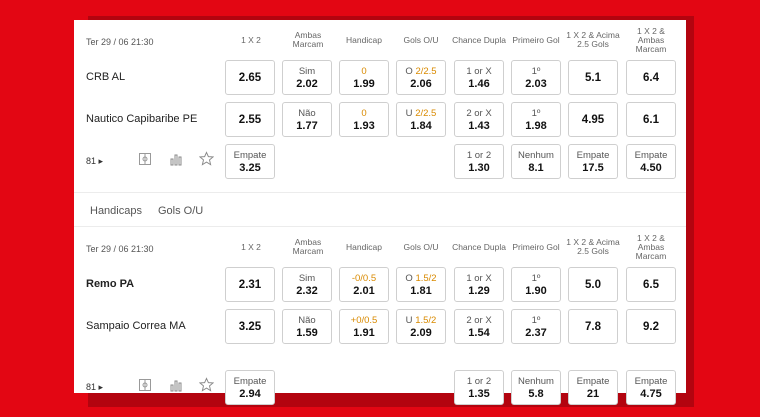 The height and width of the screenshot is (417, 760). What do you see at coordinates (479, 119) in the screenshot?
I see `odd-dc-2x: 2 or X 1.43` at bounding box center [479, 119].